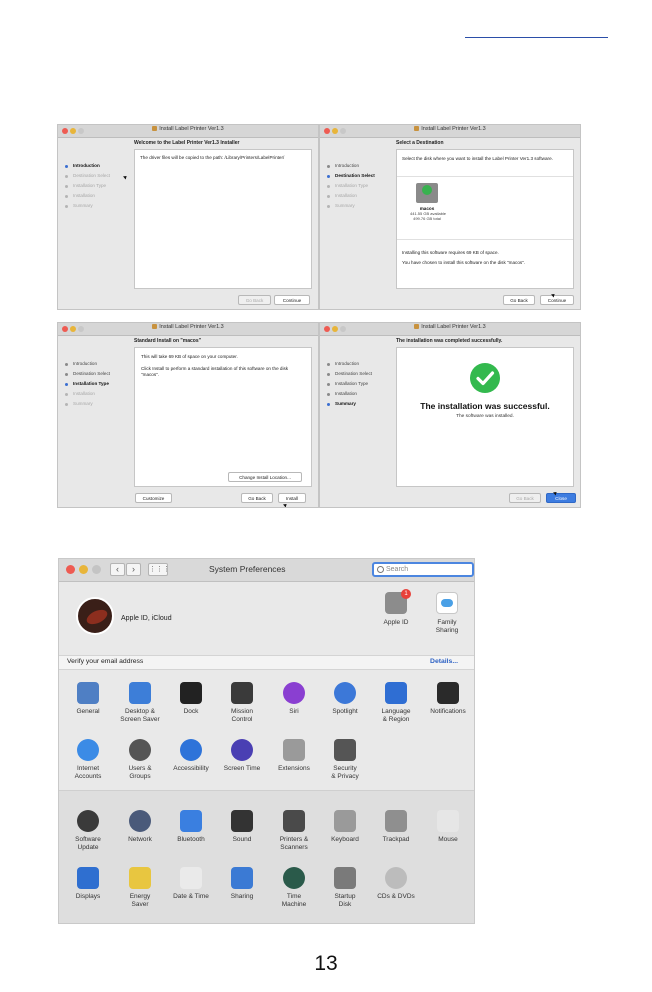 This screenshot has width=652, height=992. What do you see at coordinates (294, 900) in the screenshot?
I see `pane-label: Time Machine` at bounding box center [294, 900].